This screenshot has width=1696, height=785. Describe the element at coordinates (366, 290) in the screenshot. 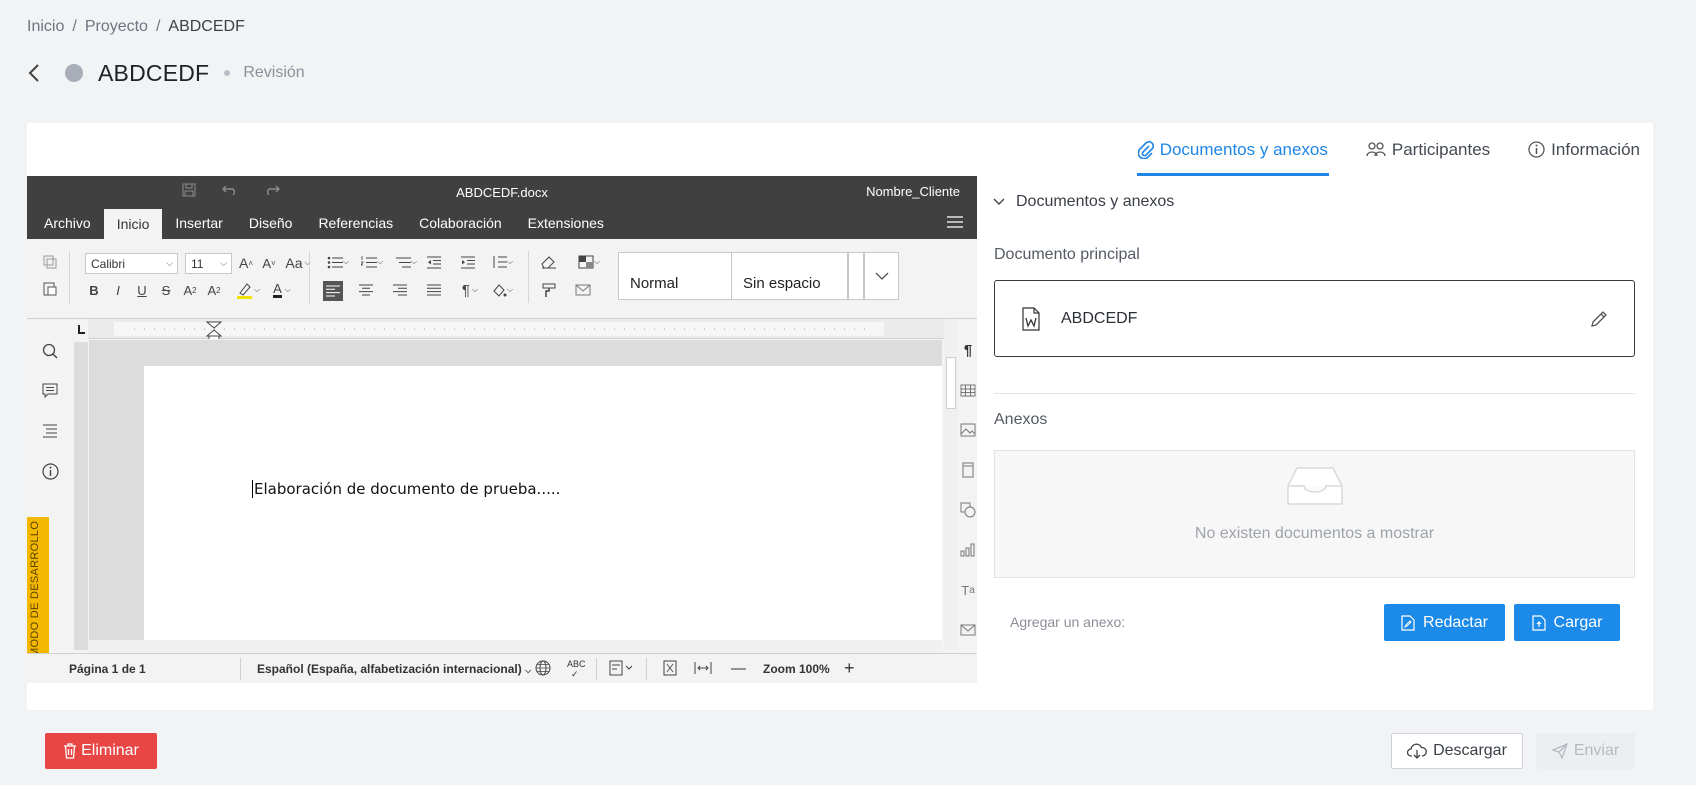

I see `align-center-icon` at that location.